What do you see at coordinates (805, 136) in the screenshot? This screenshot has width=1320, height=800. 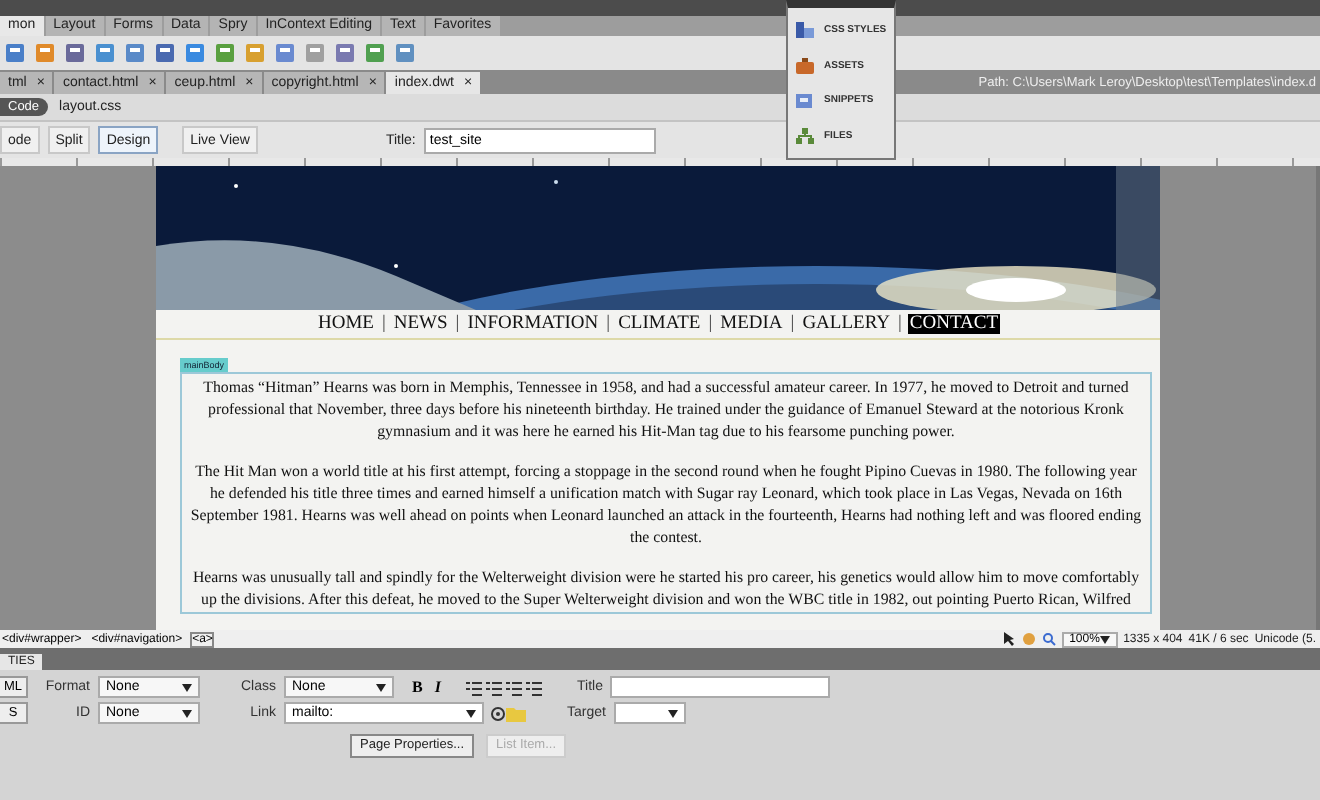 I see `file-tree-icon` at bounding box center [805, 136].